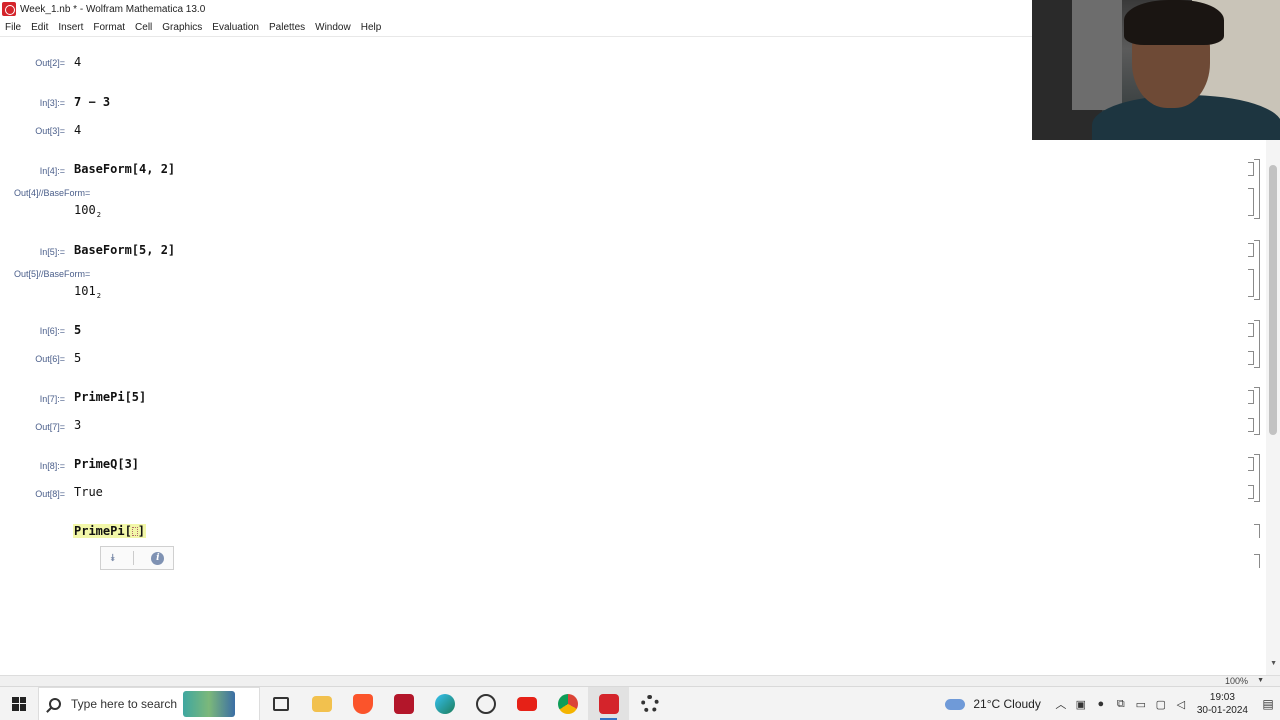 This screenshot has width=1280, height=720. What do you see at coordinates (640, 680) in the screenshot?
I see `status-bar` at bounding box center [640, 680].